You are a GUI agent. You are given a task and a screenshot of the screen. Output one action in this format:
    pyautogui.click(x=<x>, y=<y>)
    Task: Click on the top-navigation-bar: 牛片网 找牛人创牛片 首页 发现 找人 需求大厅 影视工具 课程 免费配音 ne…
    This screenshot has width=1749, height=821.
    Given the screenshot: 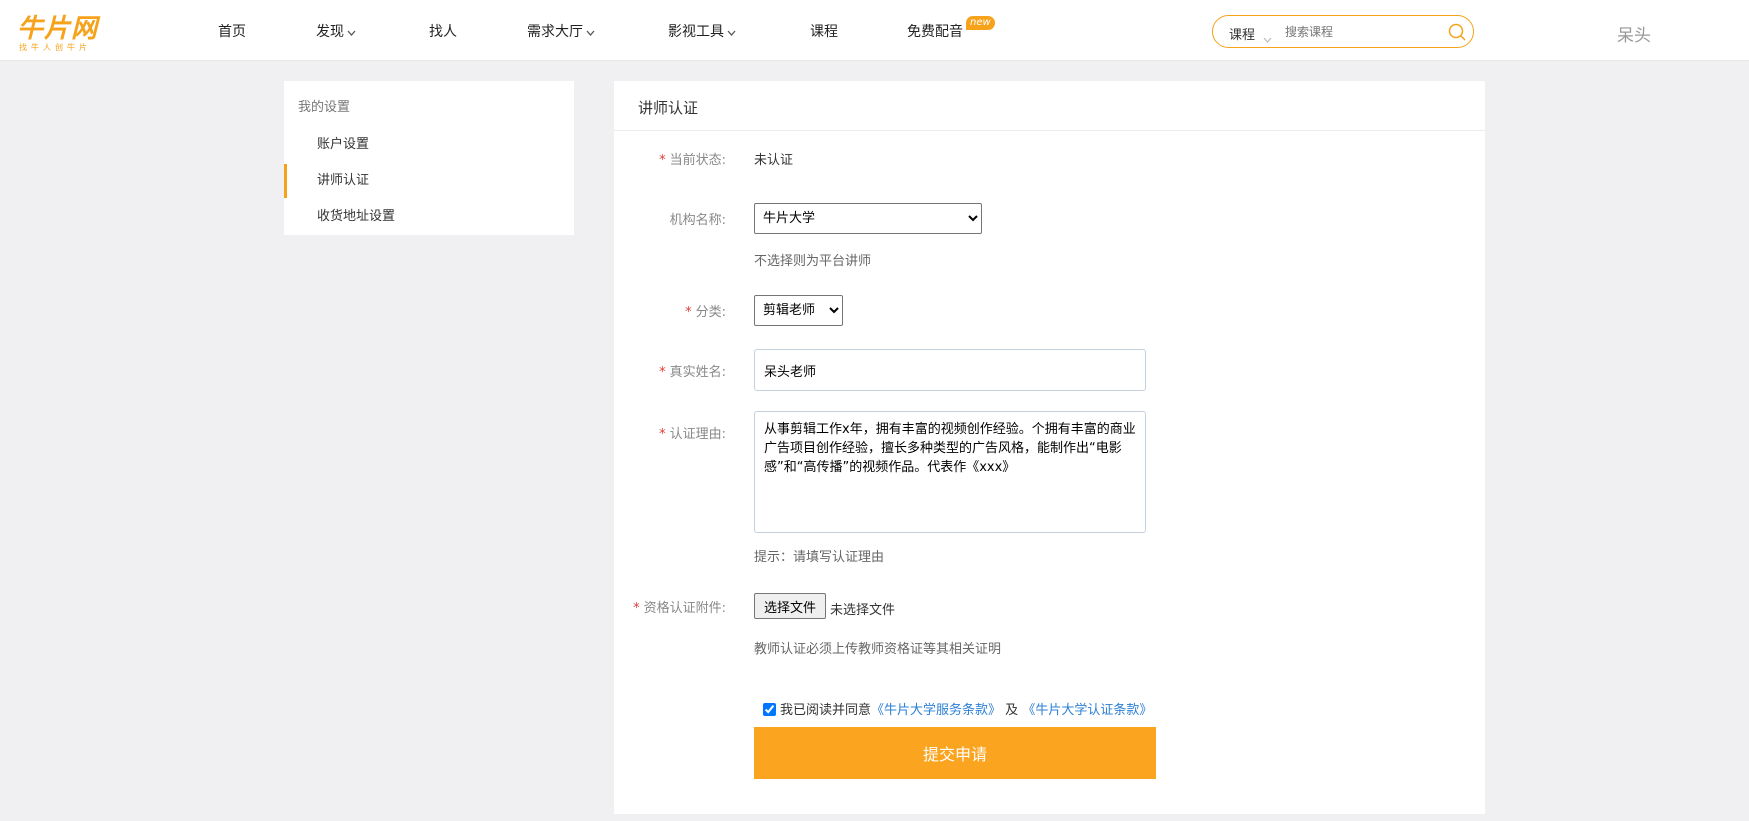 What is the action you would take?
    pyautogui.click(x=874, y=30)
    